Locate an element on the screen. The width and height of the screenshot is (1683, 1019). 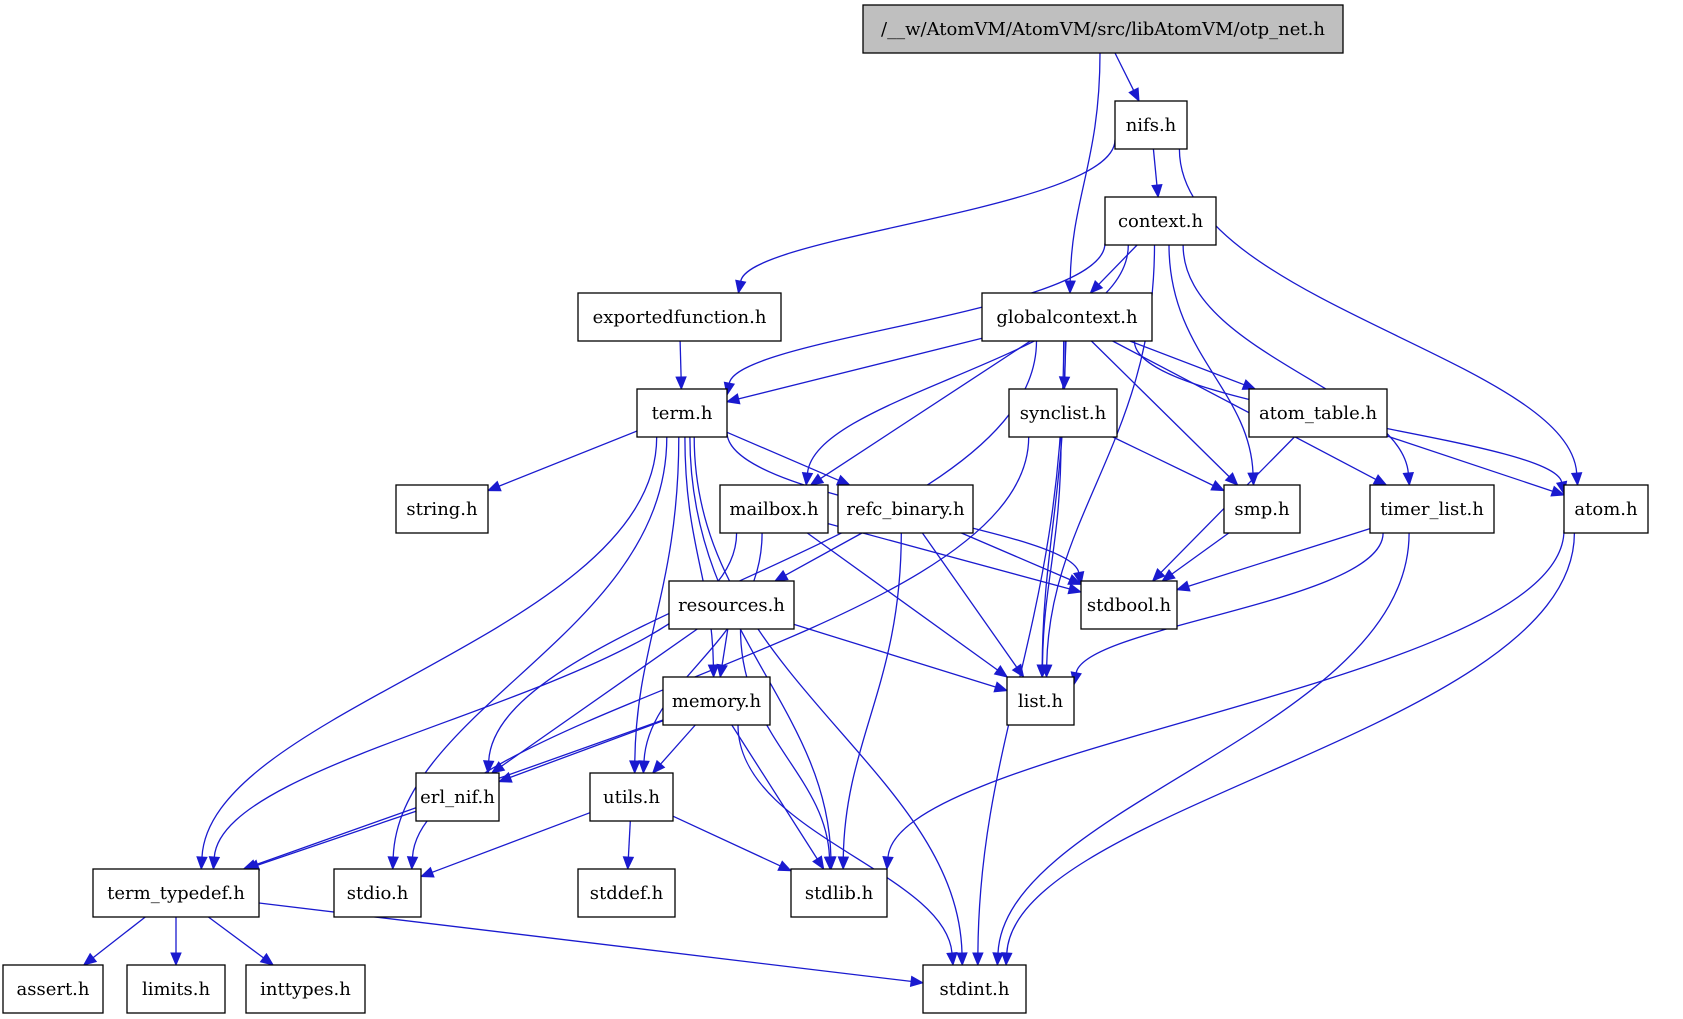
node-stdint: stdint.h is located at coordinates (974, 989).